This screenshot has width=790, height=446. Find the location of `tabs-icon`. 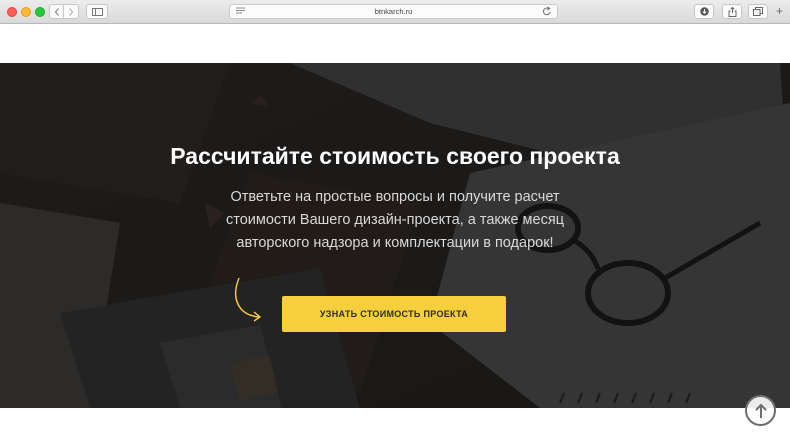

tabs-icon is located at coordinates (758, 11).